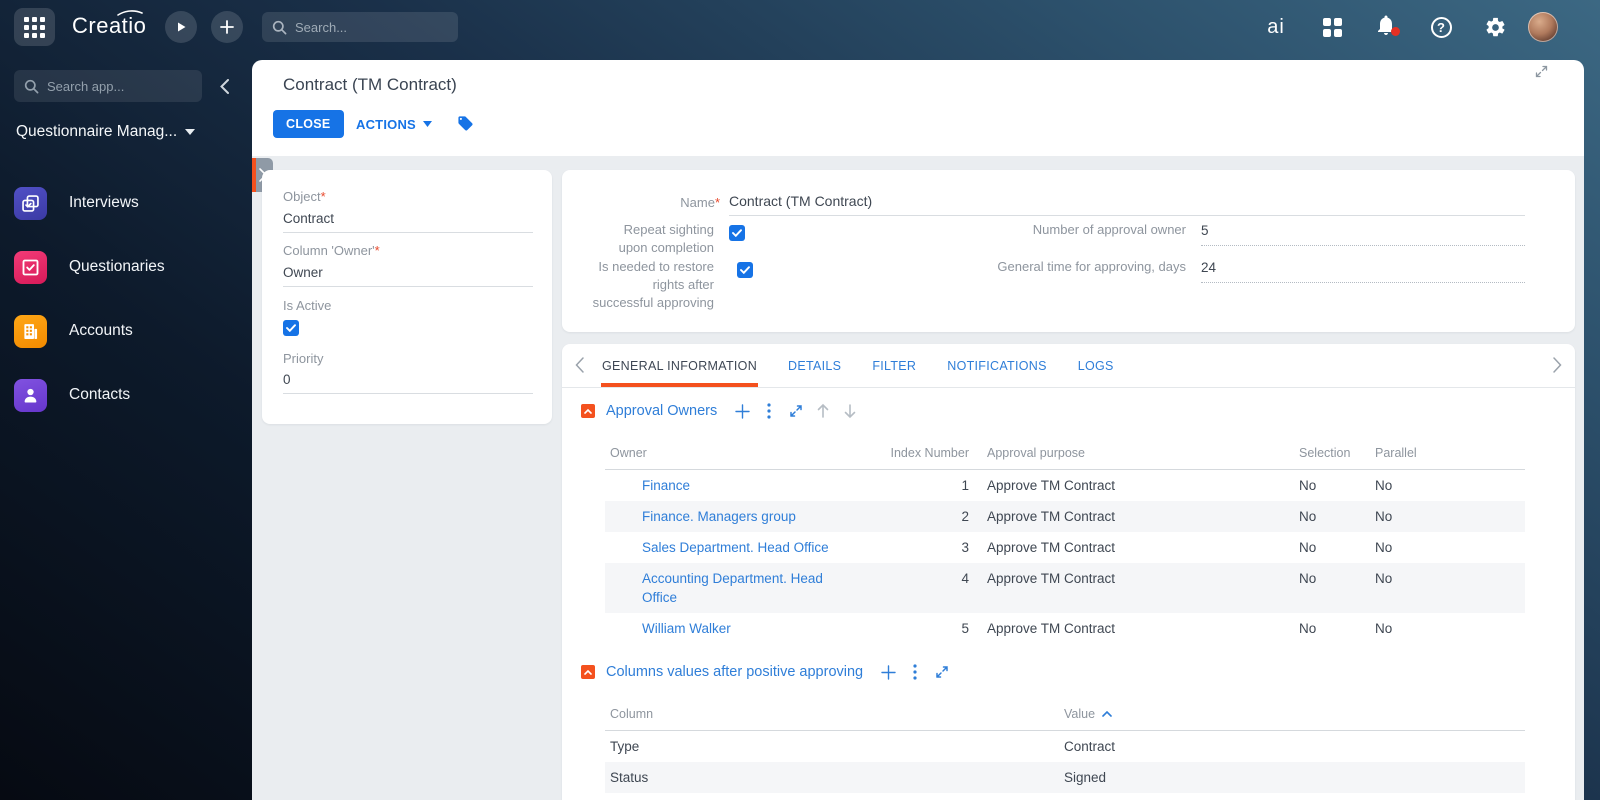 The width and height of the screenshot is (1600, 800). What do you see at coordinates (129, 203) in the screenshot?
I see `sidebar-item-interviews: Interviews` at bounding box center [129, 203].